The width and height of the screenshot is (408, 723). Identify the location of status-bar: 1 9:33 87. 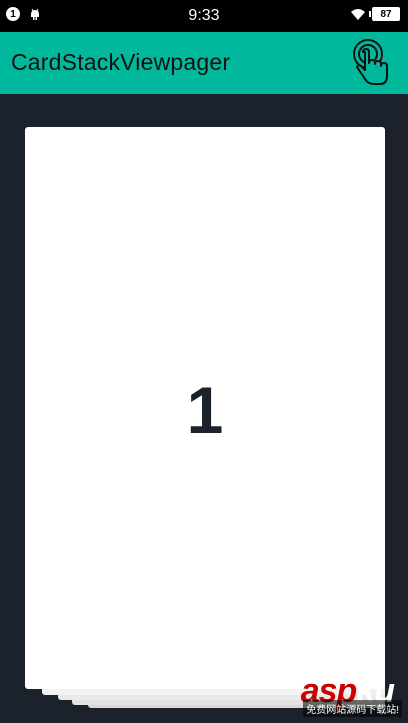
(204, 16).